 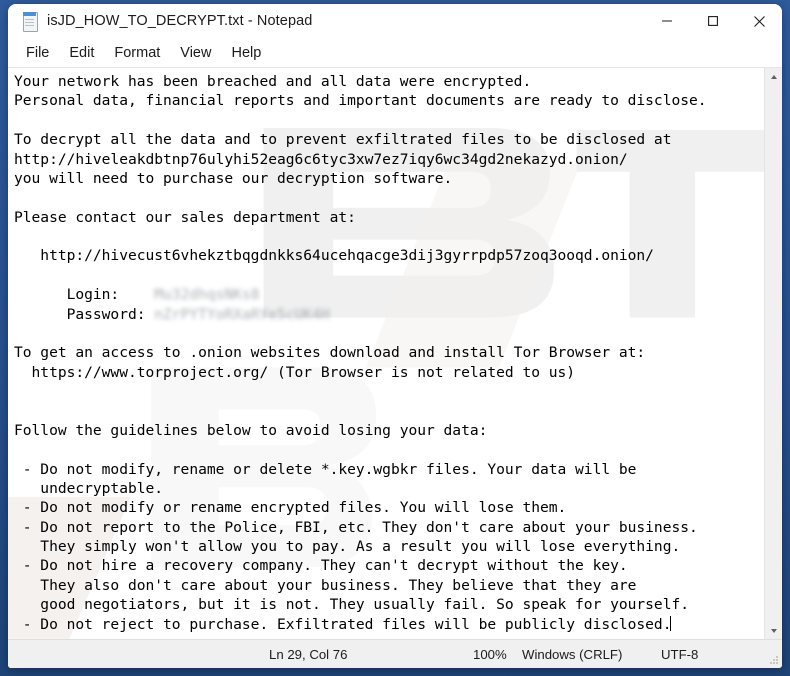 I want to click on scroll-down-arrow, so click(x=773, y=630).